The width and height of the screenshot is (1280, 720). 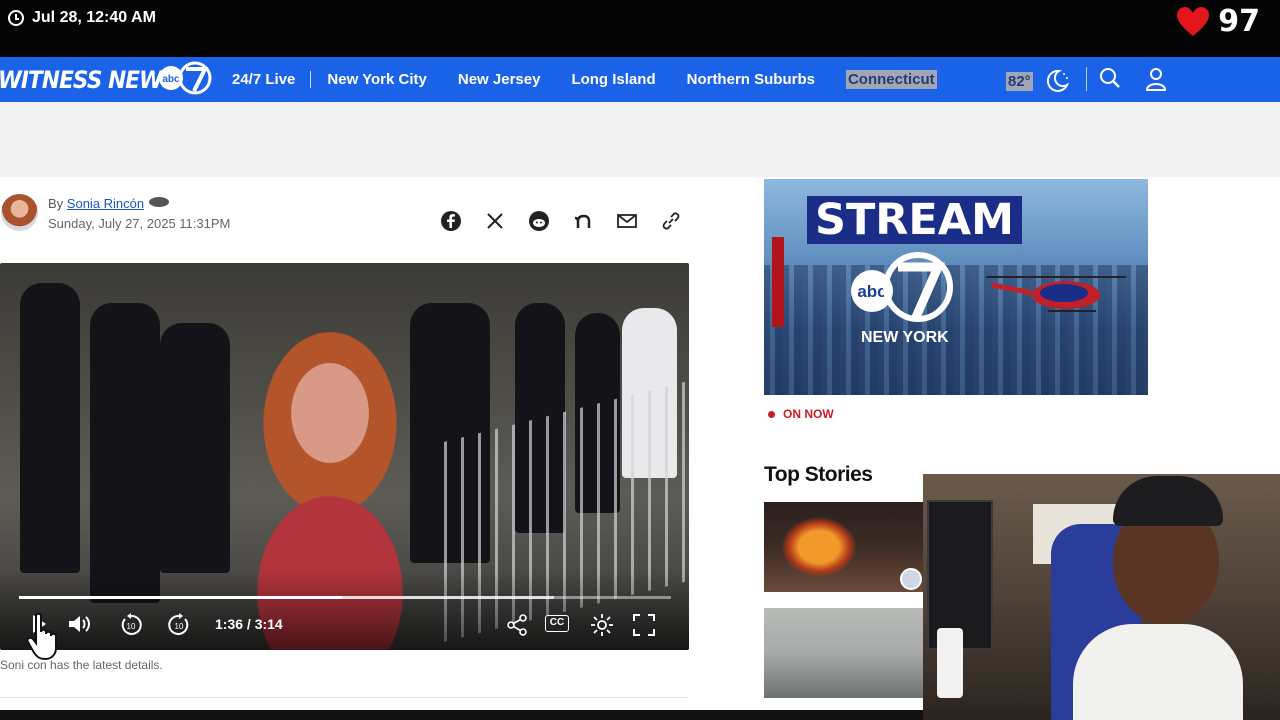 I want to click on banner-red-strip, so click(x=778, y=282).